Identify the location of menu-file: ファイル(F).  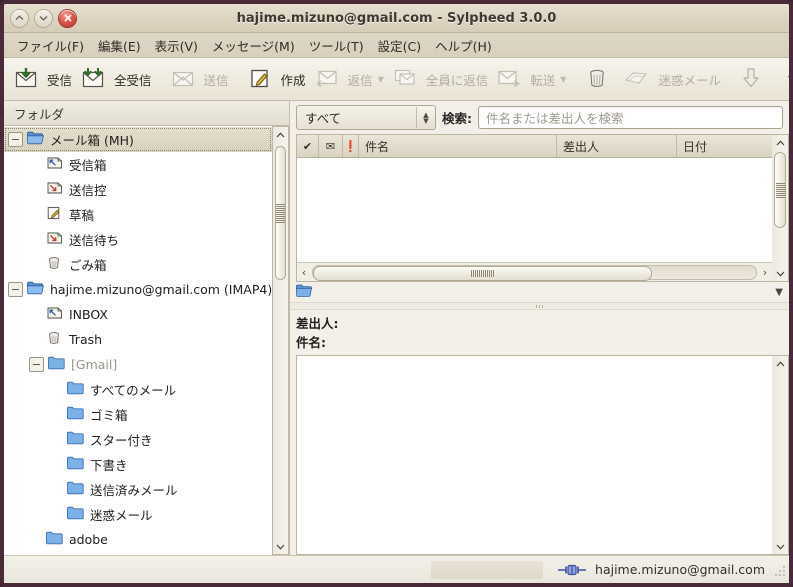
(50, 45).